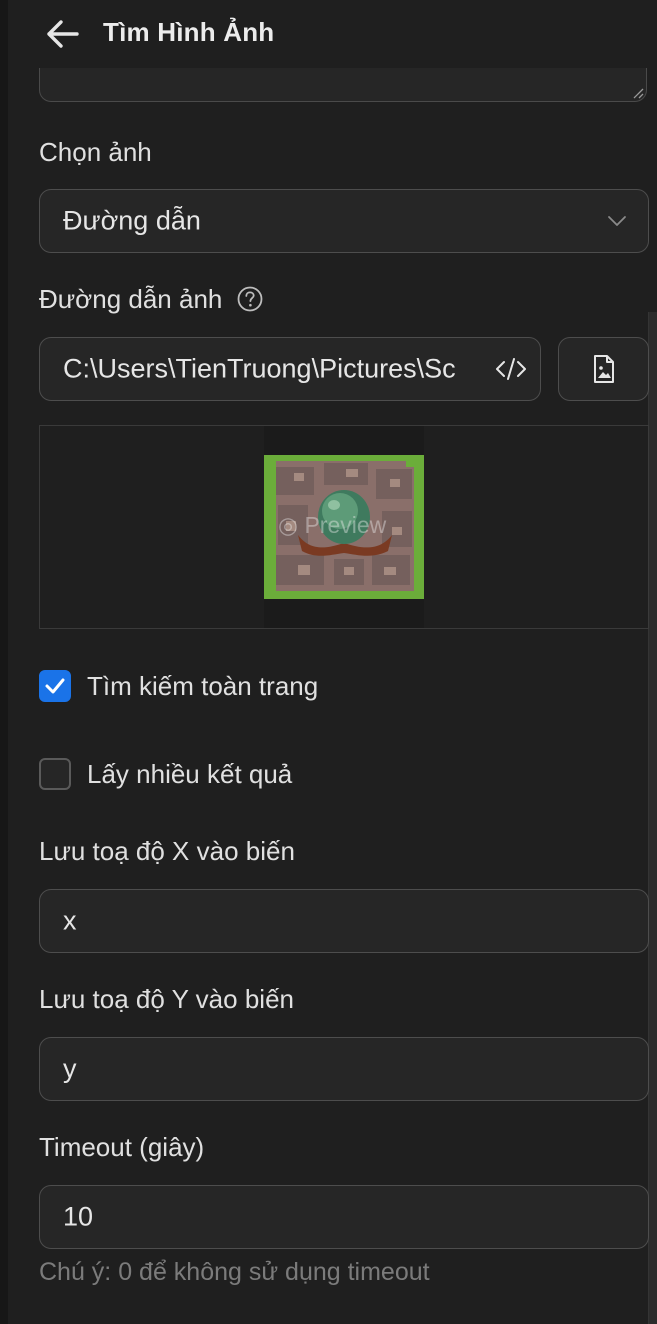 This screenshot has width=657, height=1324. What do you see at coordinates (344, 1217) in the screenshot?
I see `timeout-input: 10` at bounding box center [344, 1217].